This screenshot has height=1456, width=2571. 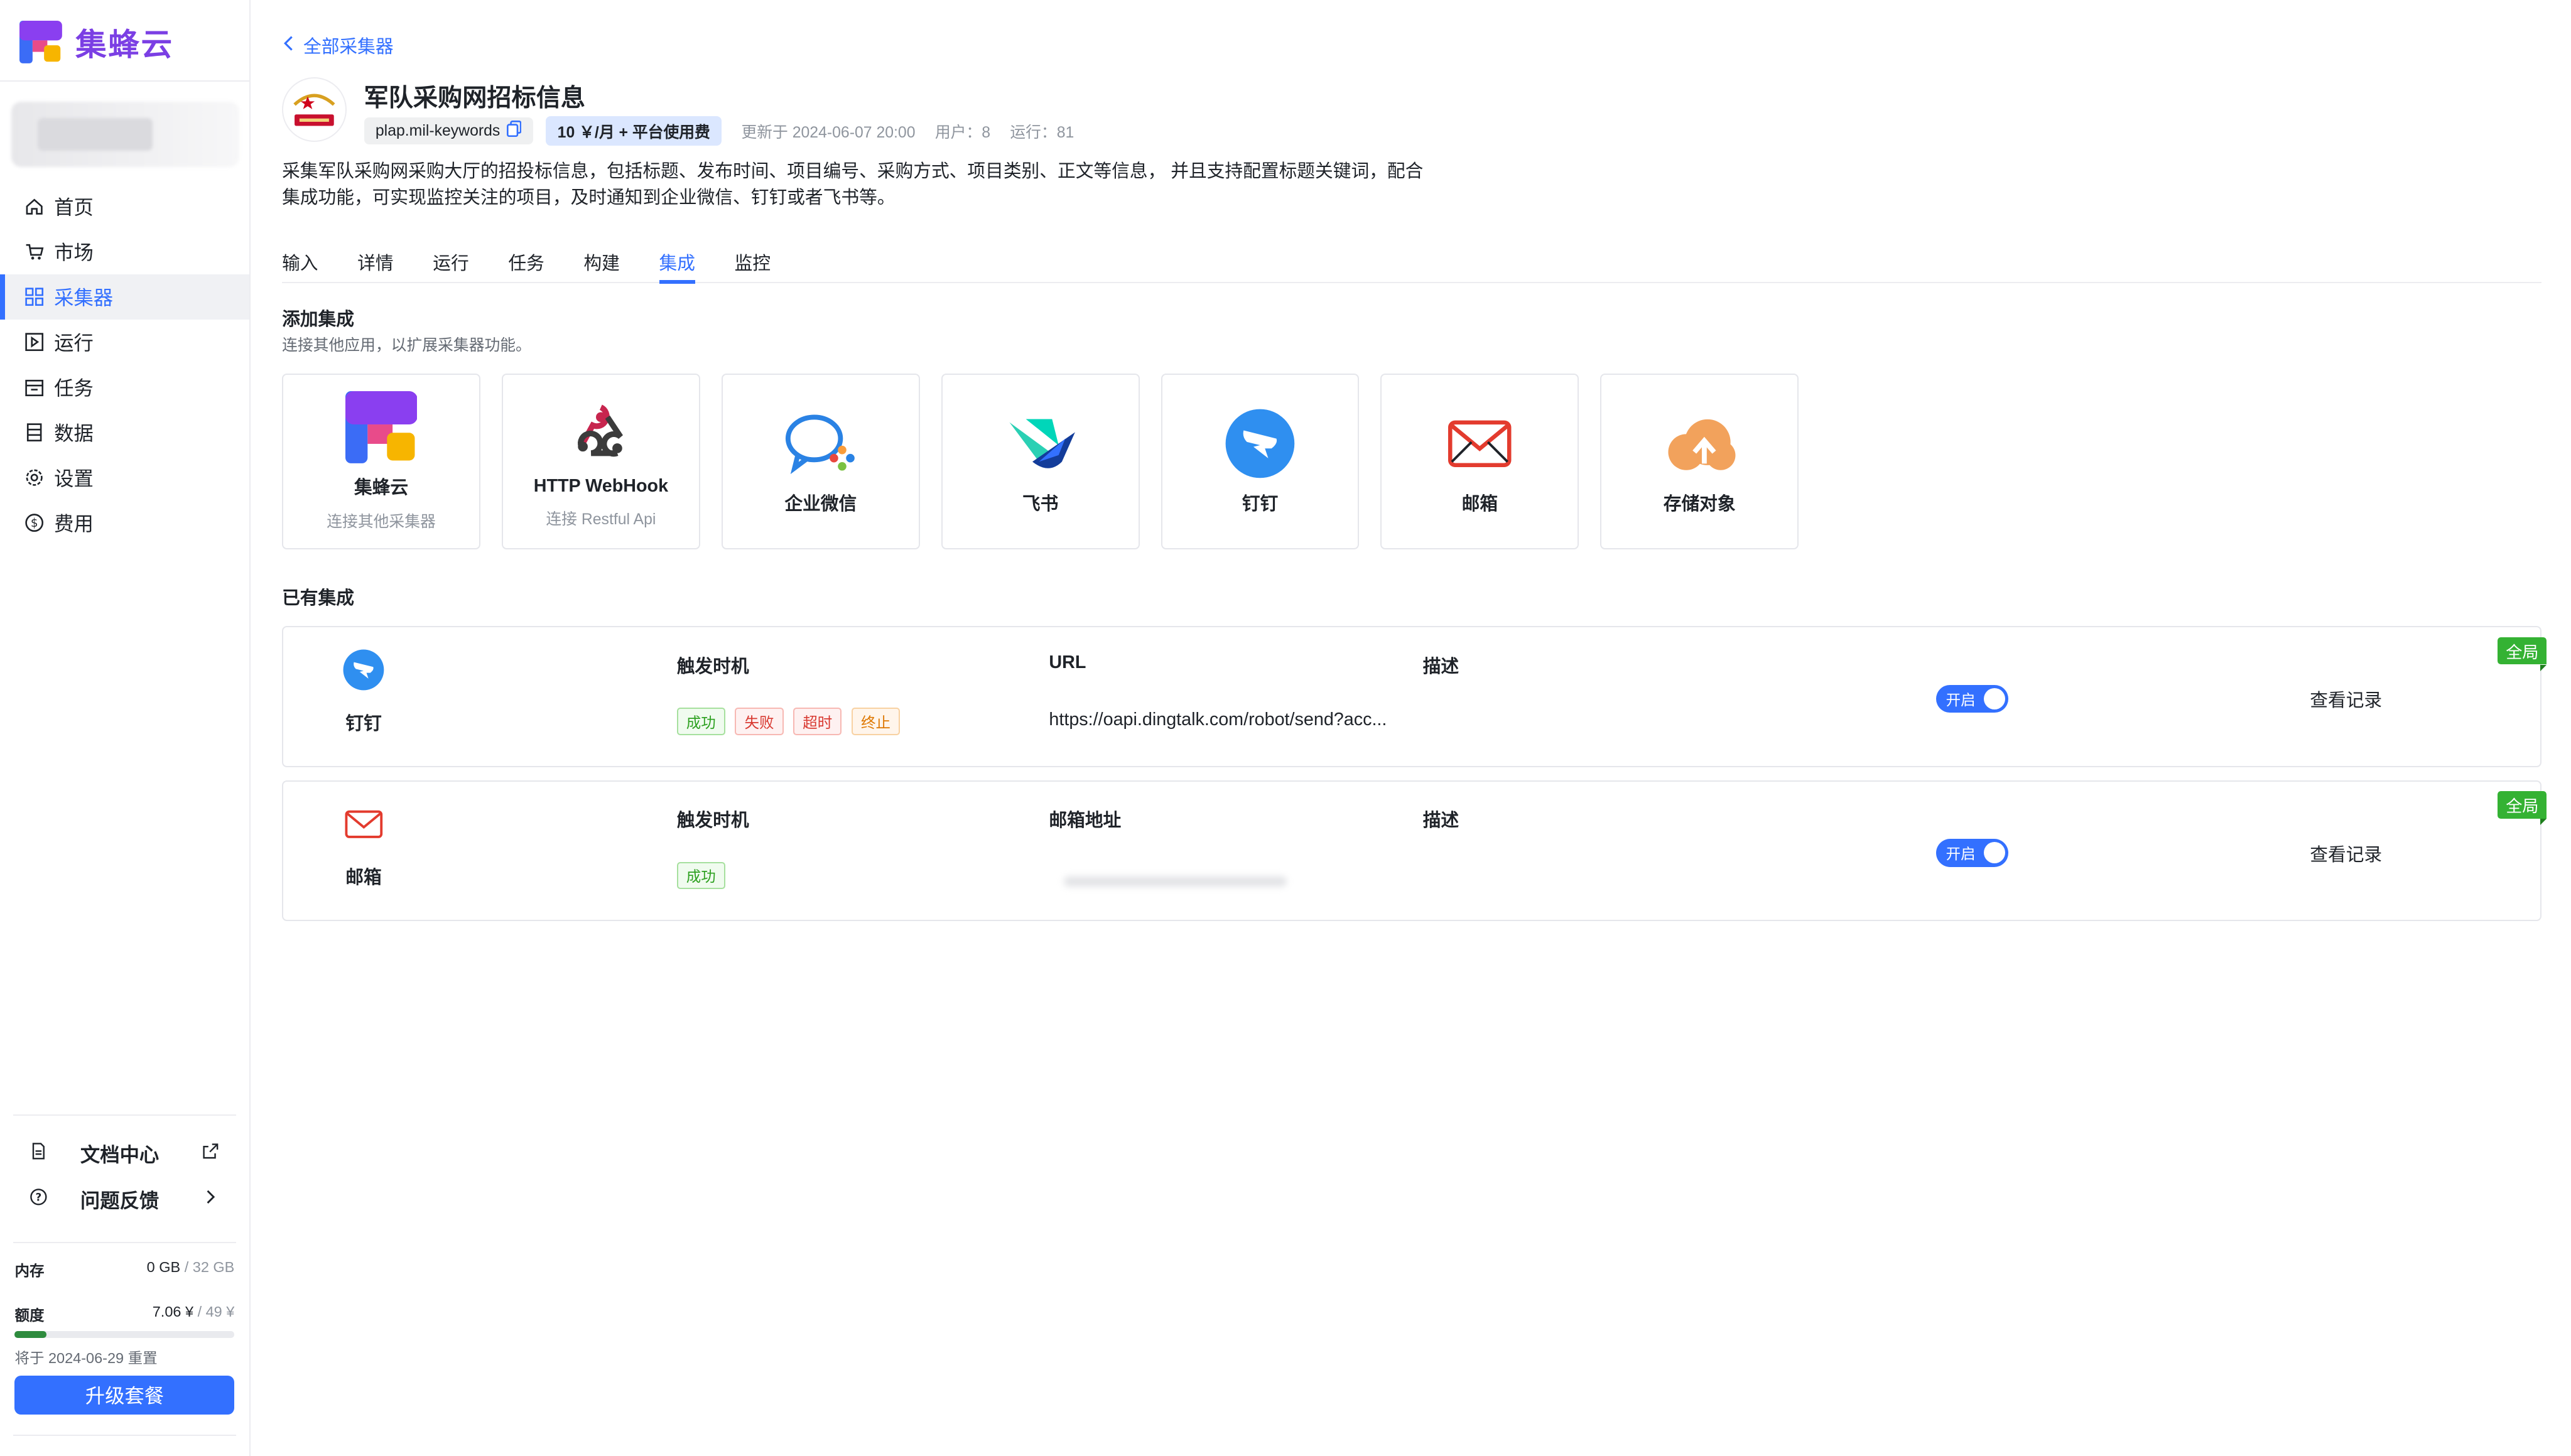 What do you see at coordinates (34, 477) in the screenshot?
I see `gear-icon` at bounding box center [34, 477].